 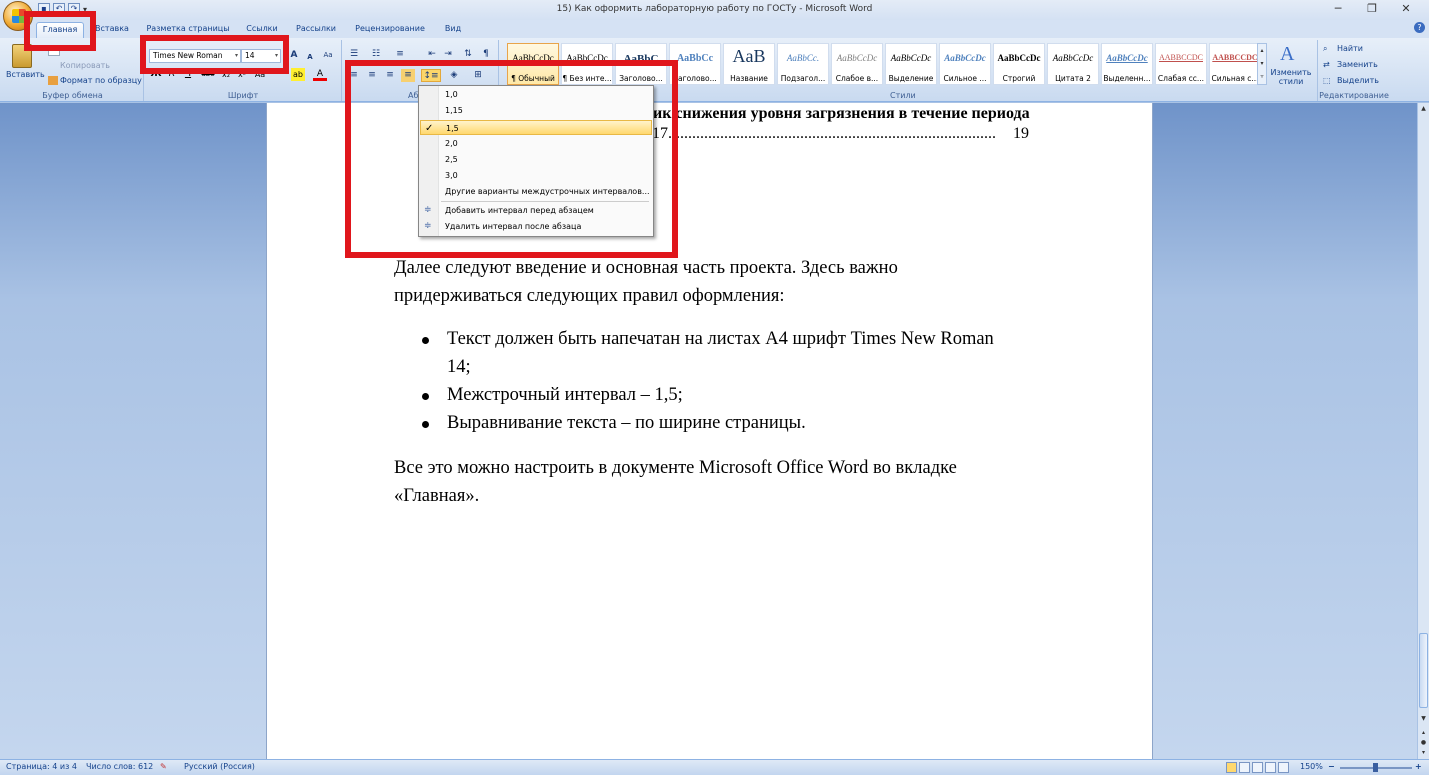 What do you see at coordinates (803, 58) in the screenshot?
I see `style-sample: AaBbCc.` at bounding box center [803, 58].